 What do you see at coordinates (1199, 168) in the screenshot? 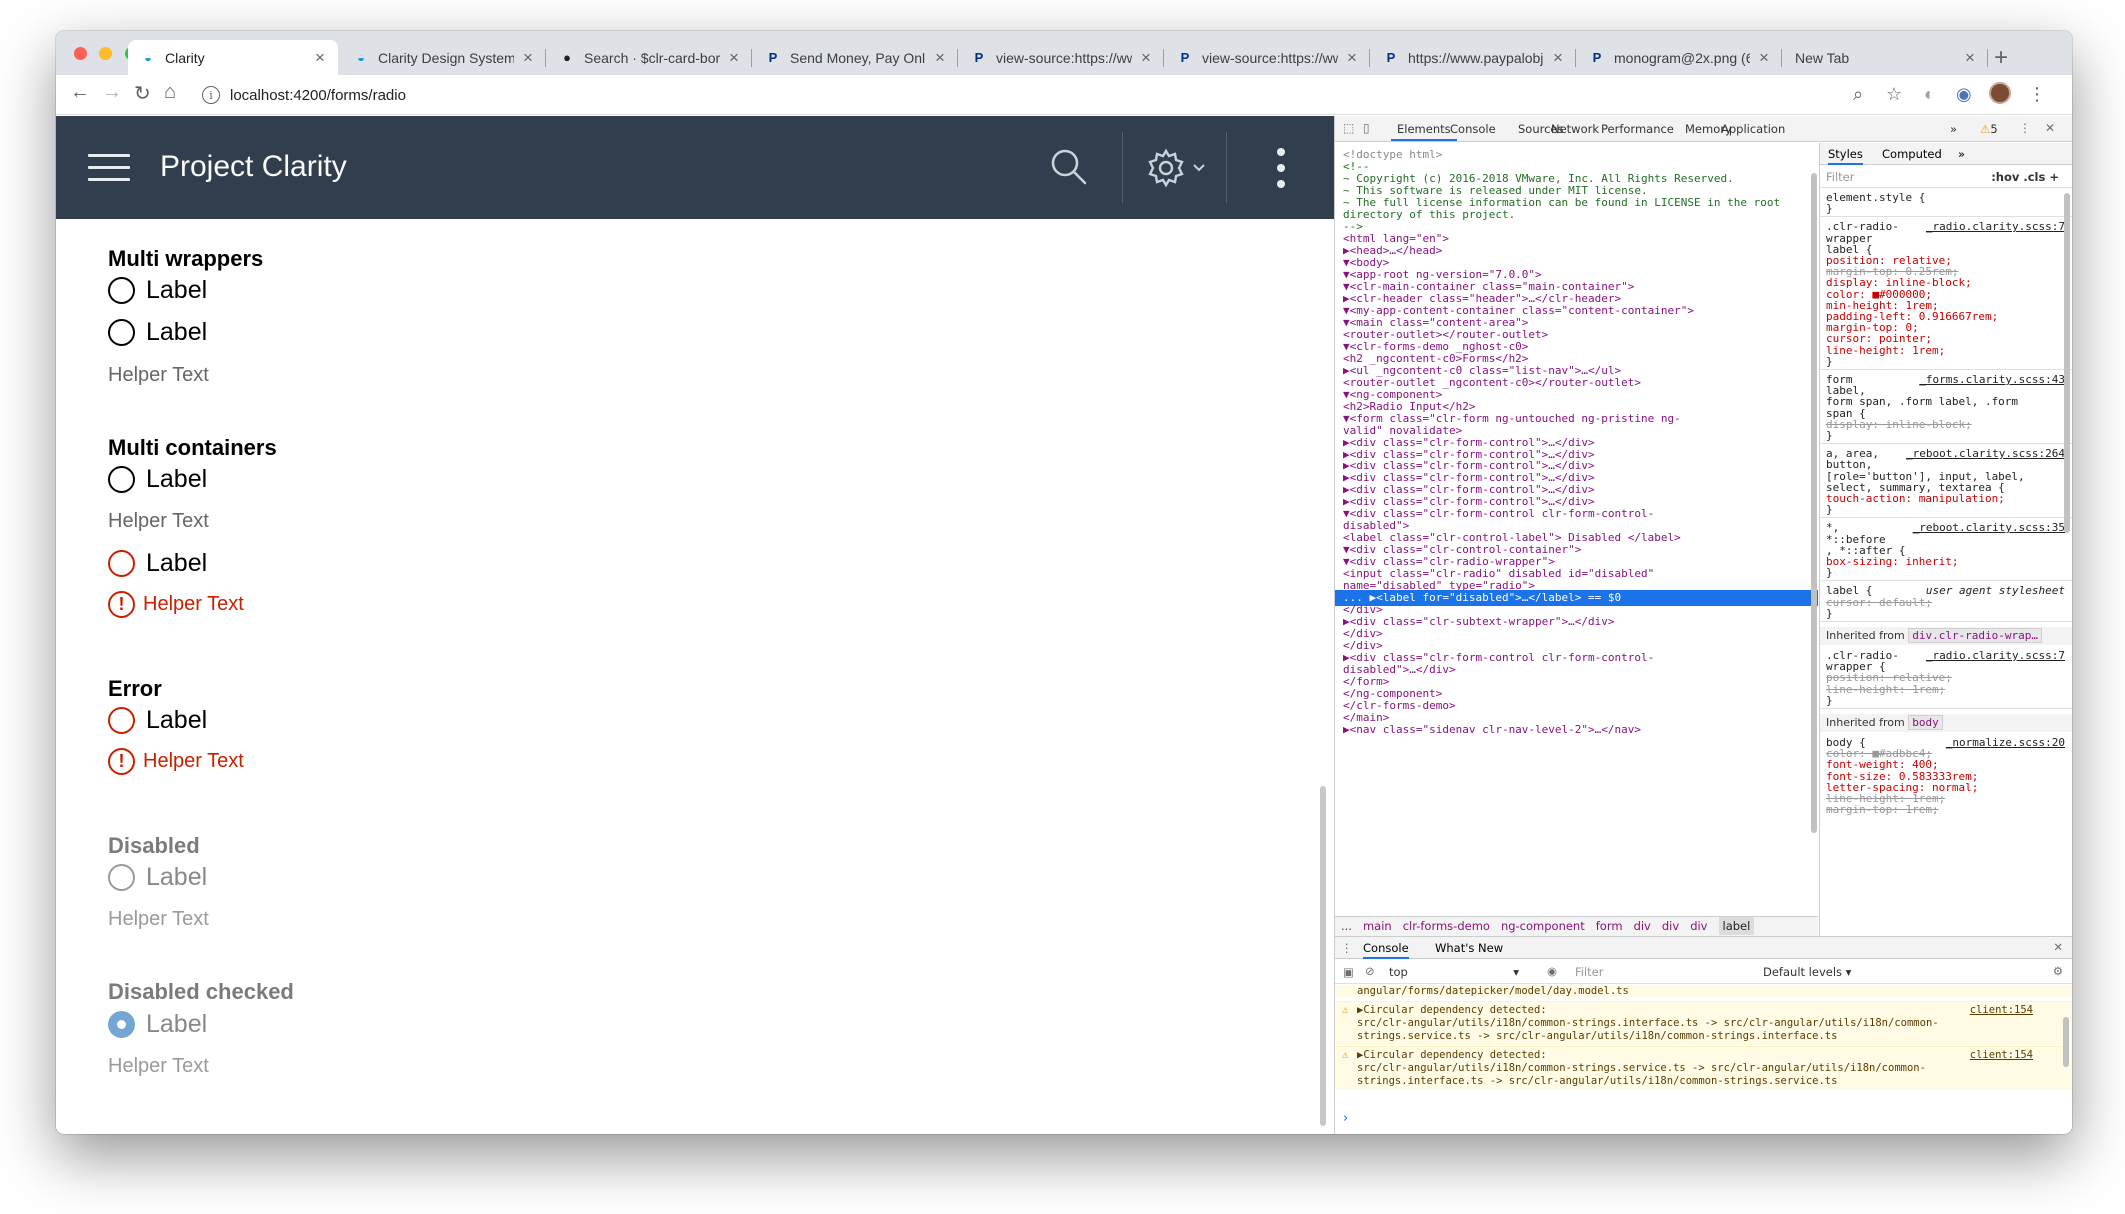
I see `chevron-down-icon` at bounding box center [1199, 168].